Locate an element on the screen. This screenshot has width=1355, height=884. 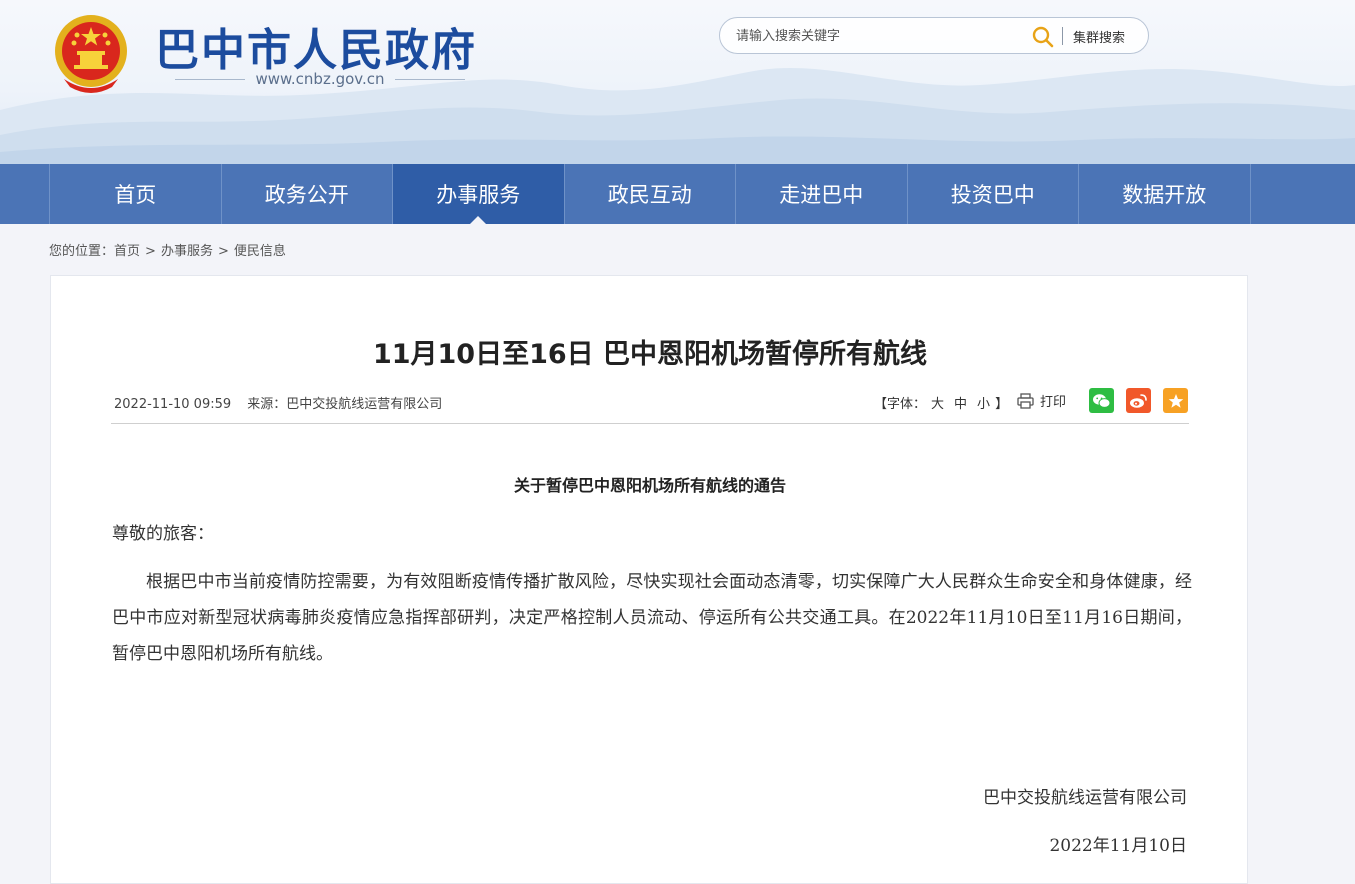
wechat-icon is located at coordinates (1102, 400).